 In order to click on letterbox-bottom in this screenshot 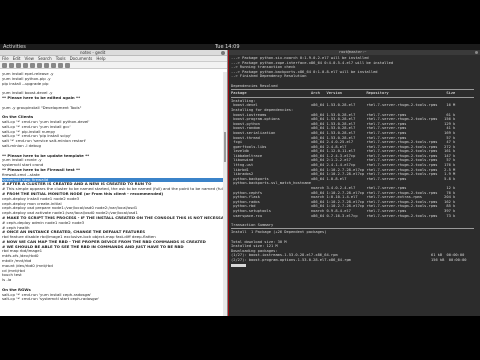, I will do `click(240, 338)`.